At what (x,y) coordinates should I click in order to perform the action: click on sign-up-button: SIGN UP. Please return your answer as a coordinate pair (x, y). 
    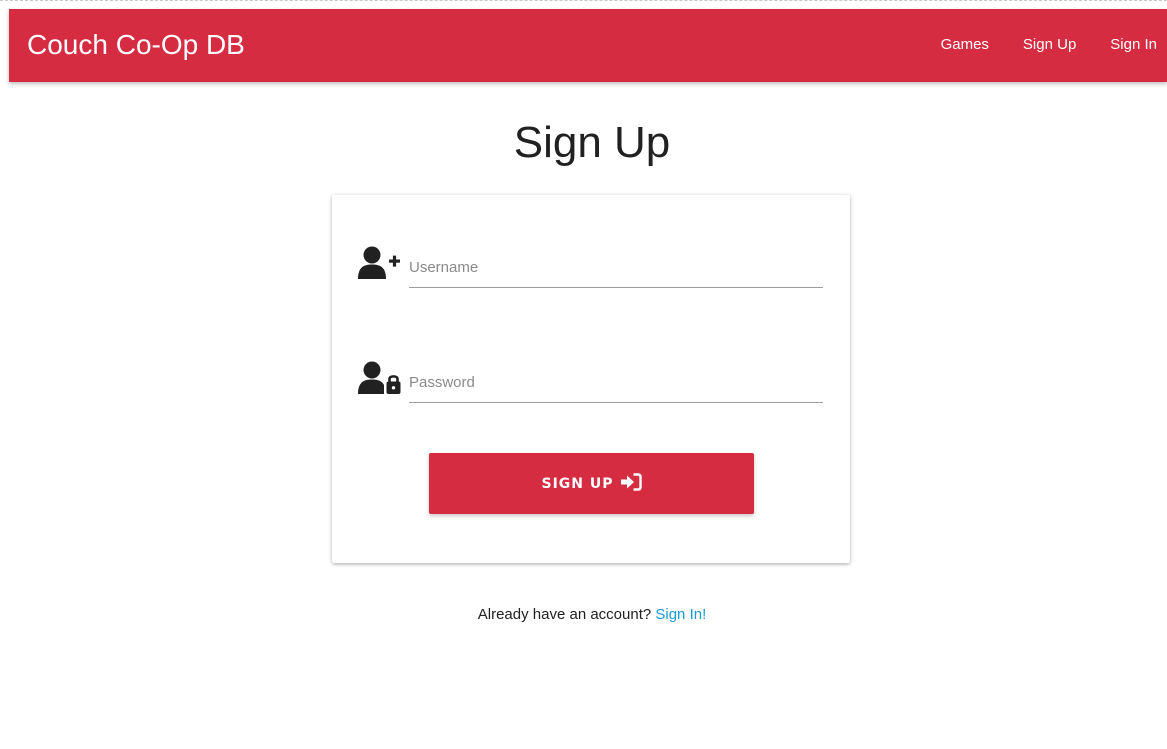
    Looking at the image, I should click on (591, 483).